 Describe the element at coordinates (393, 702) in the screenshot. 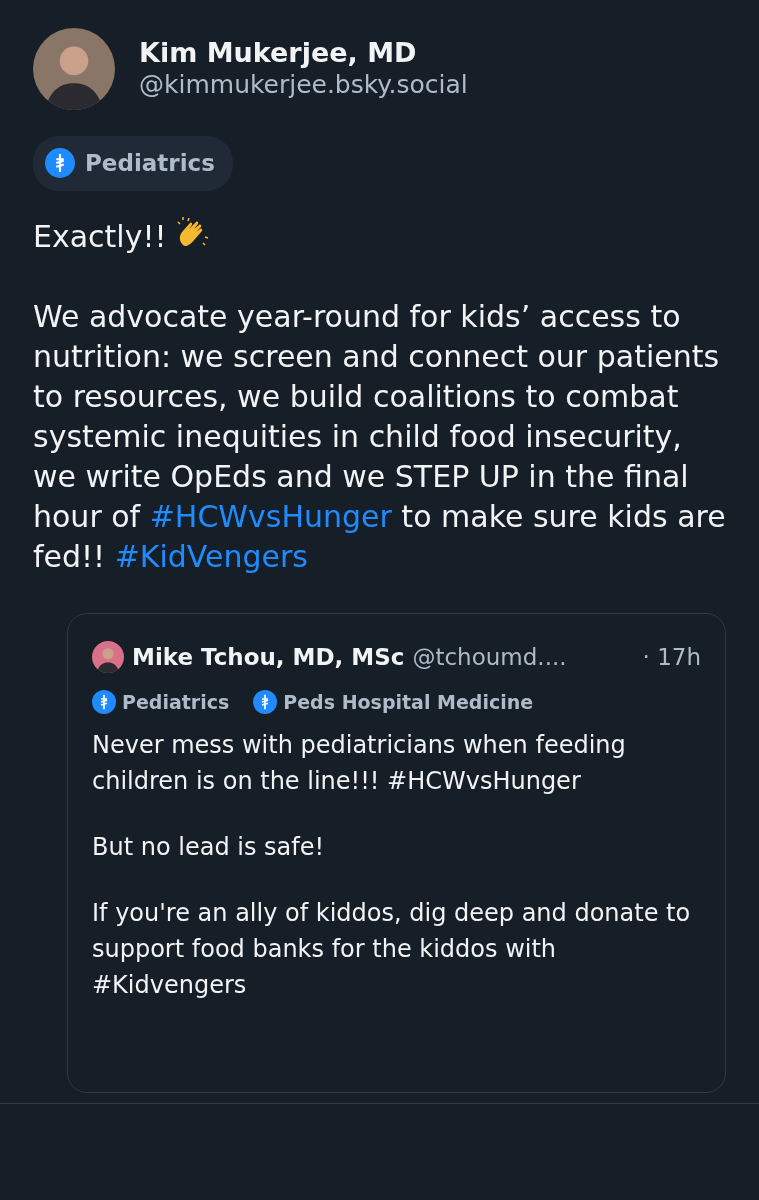

I see `label-chip: Peds Hospital Medicine` at that location.